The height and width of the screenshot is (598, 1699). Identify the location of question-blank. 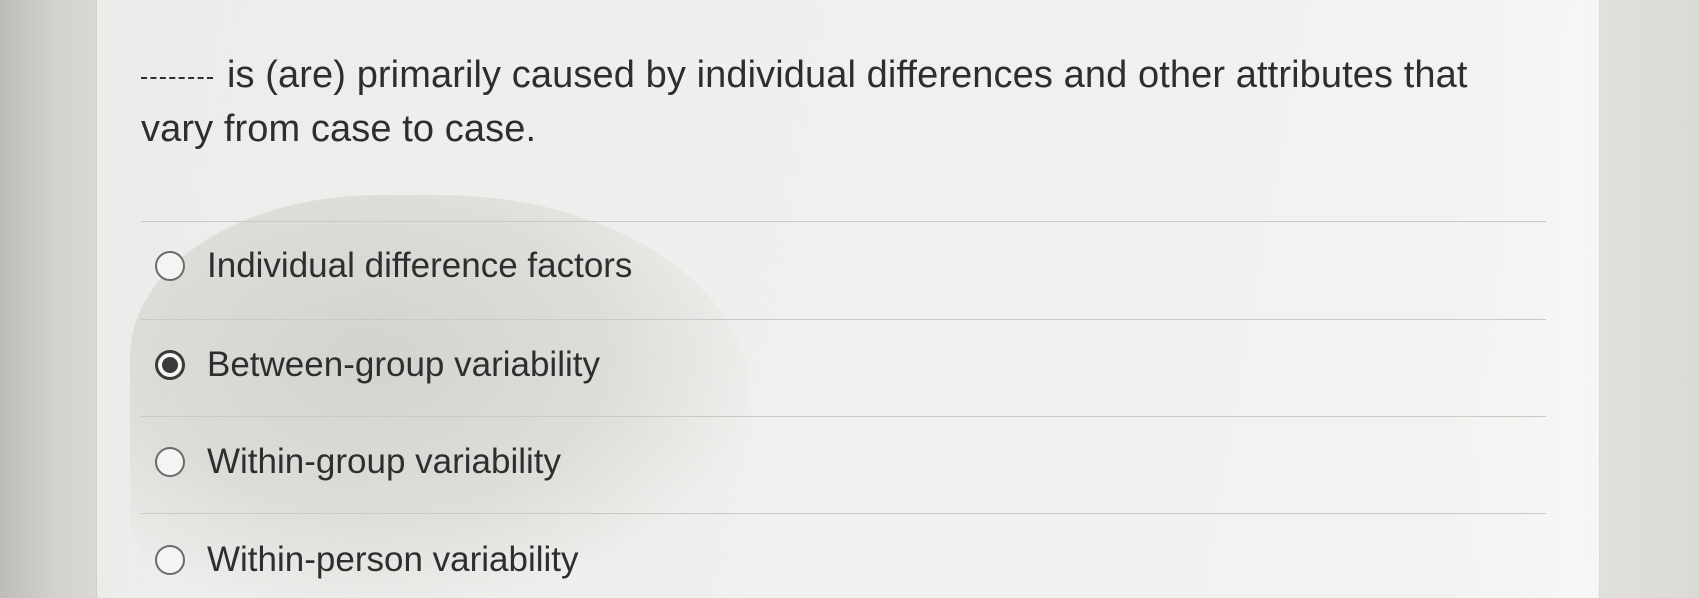
(177, 78).